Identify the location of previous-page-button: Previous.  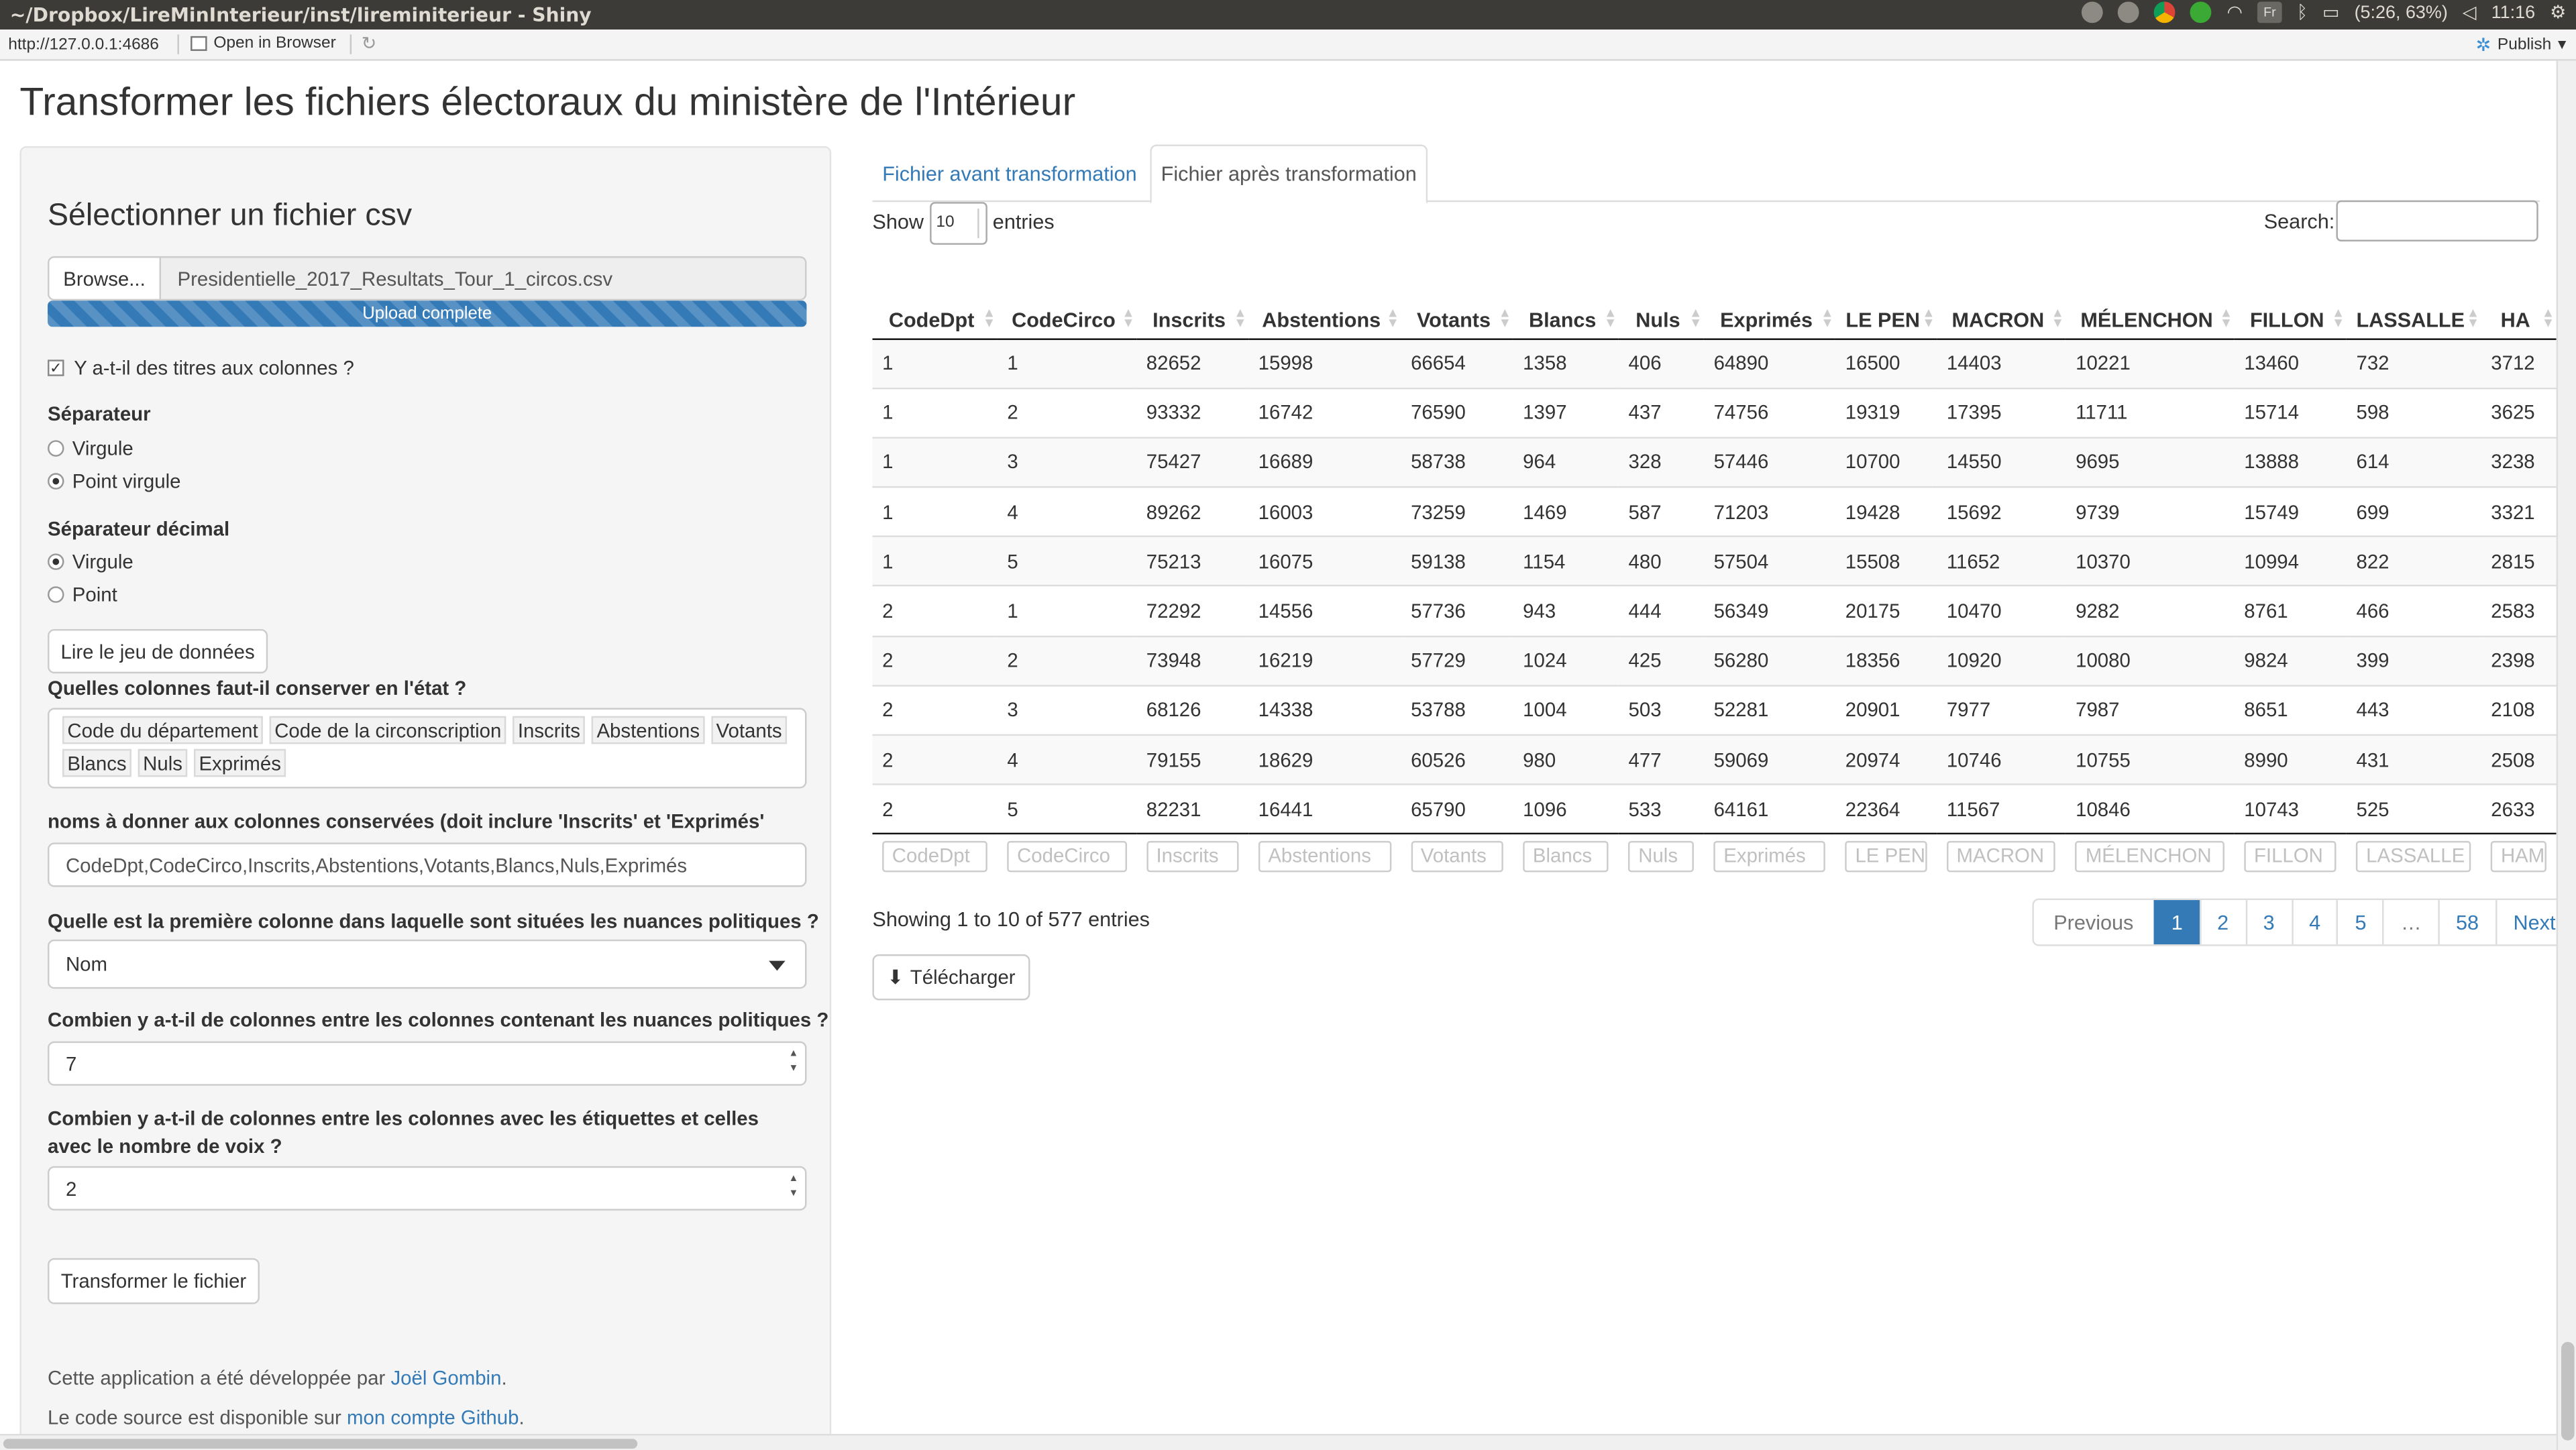
(2093, 922).